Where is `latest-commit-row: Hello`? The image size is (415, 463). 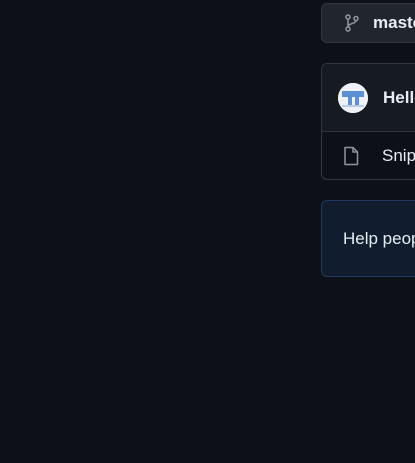 latest-commit-row: Hello is located at coordinates (368, 98).